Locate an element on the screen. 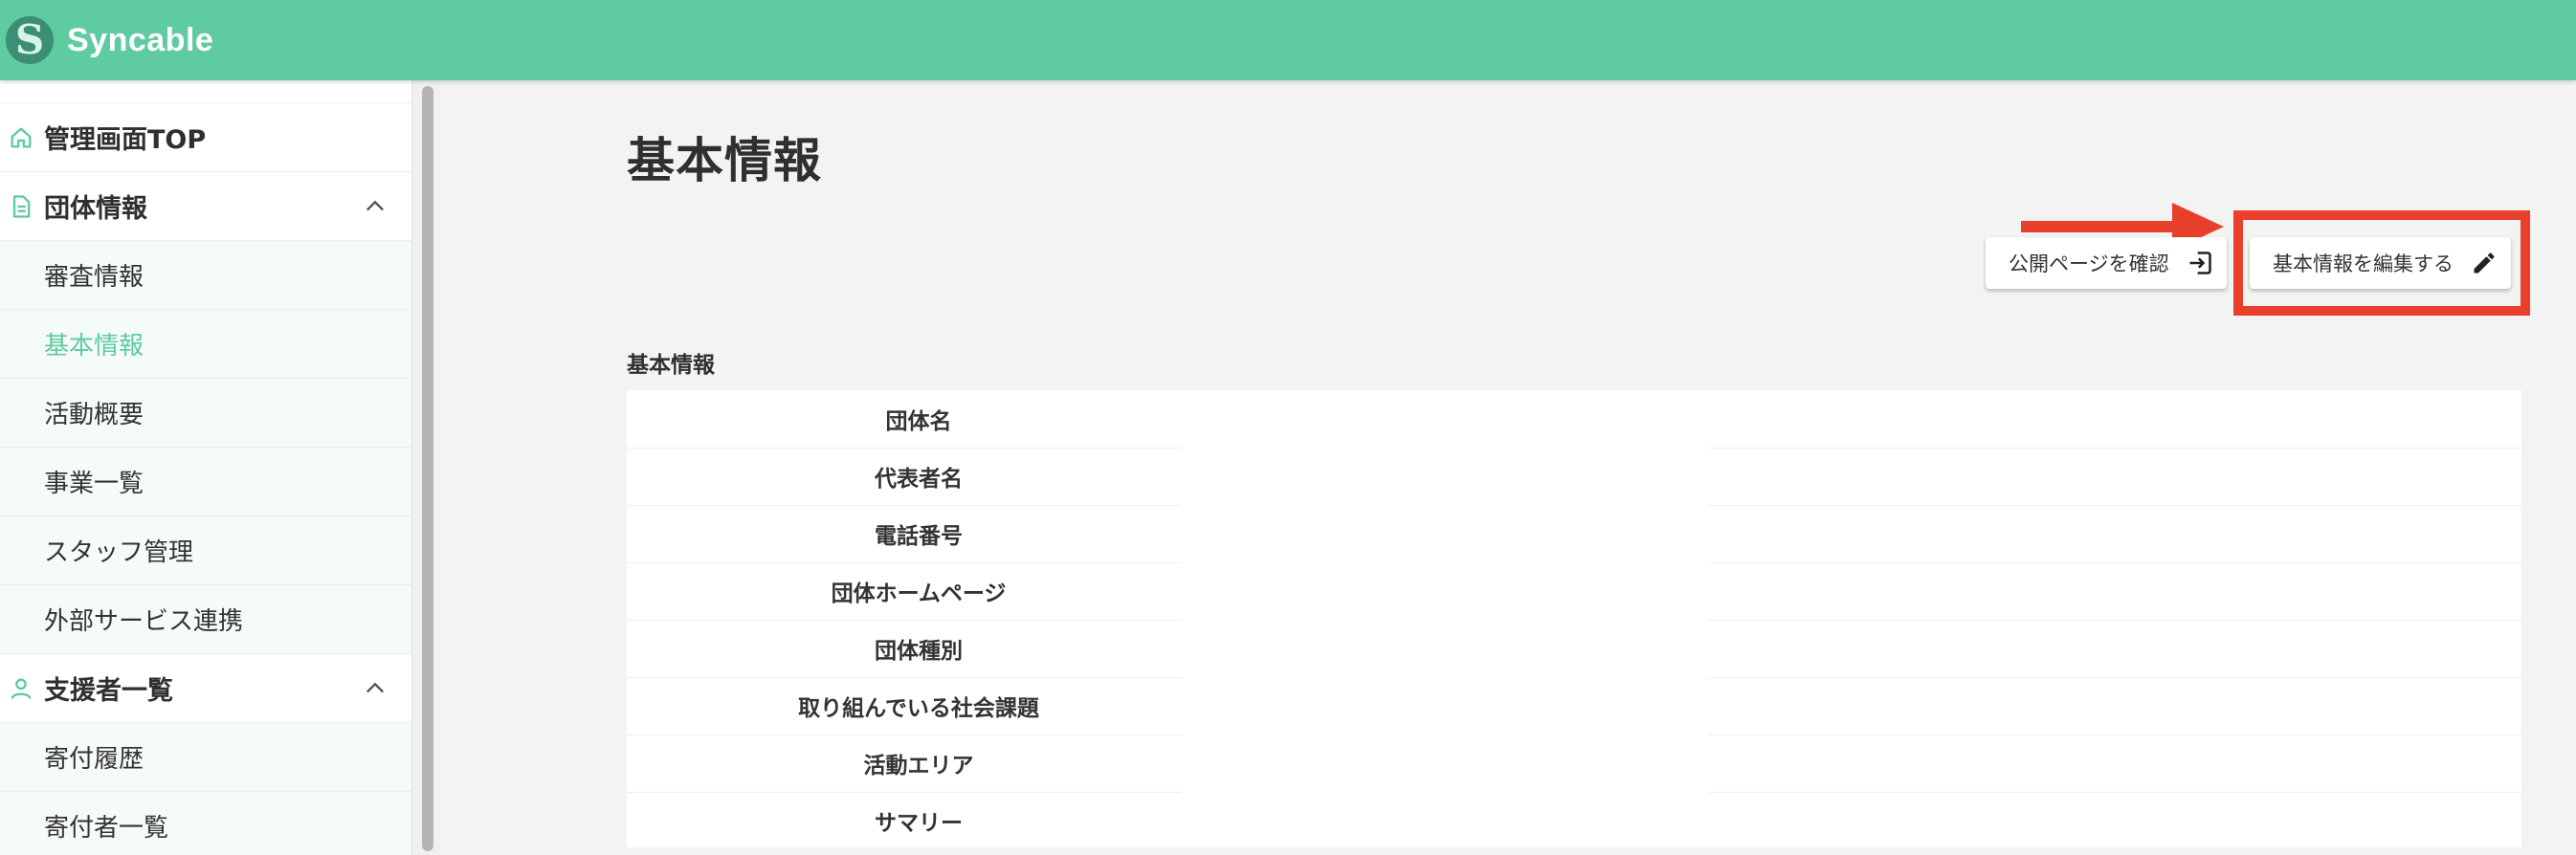 The width and height of the screenshot is (2576, 855). sidebar-item-supporters: 支援者一覧 is located at coordinates (205, 688).